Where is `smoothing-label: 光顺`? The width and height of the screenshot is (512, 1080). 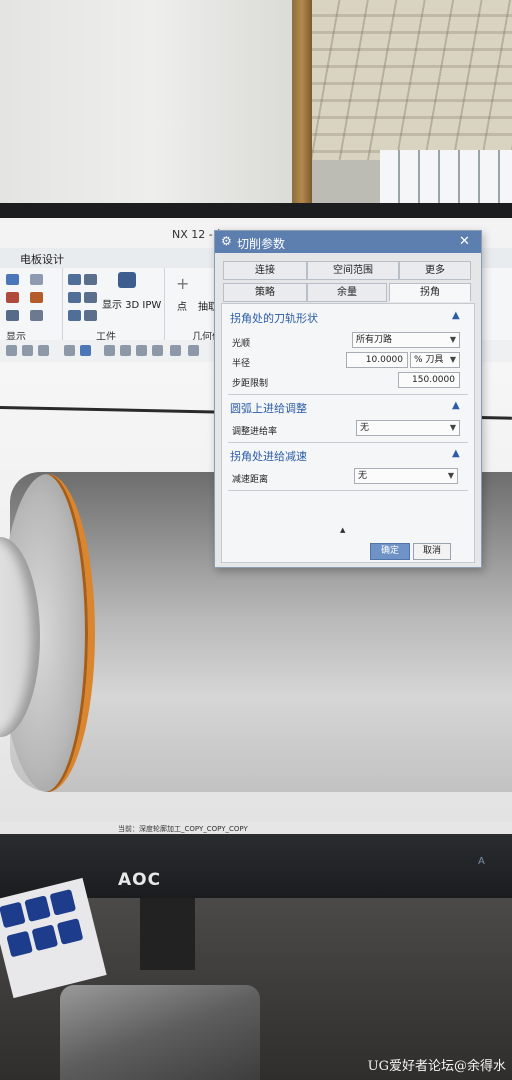 smoothing-label: 光顺 is located at coordinates (241, 344).